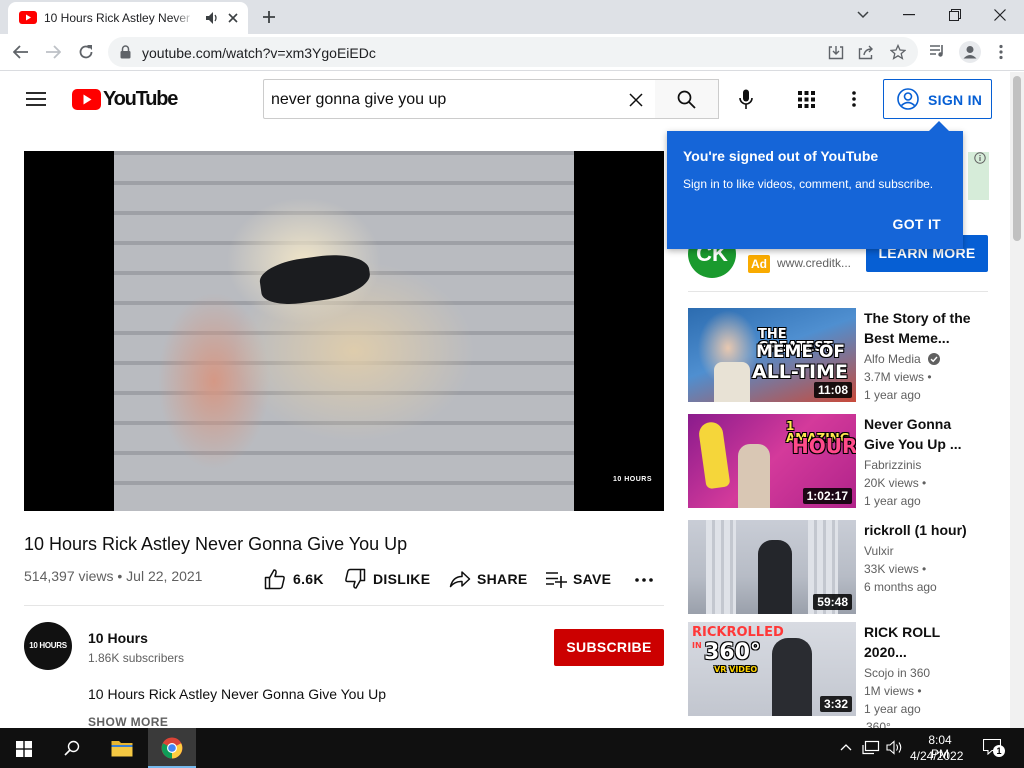 This screenshot has width=1024, height=768. Describe the element at coordinates (854, 99) in the screenshot. I see `settings-more-vertical-icon` at that location.